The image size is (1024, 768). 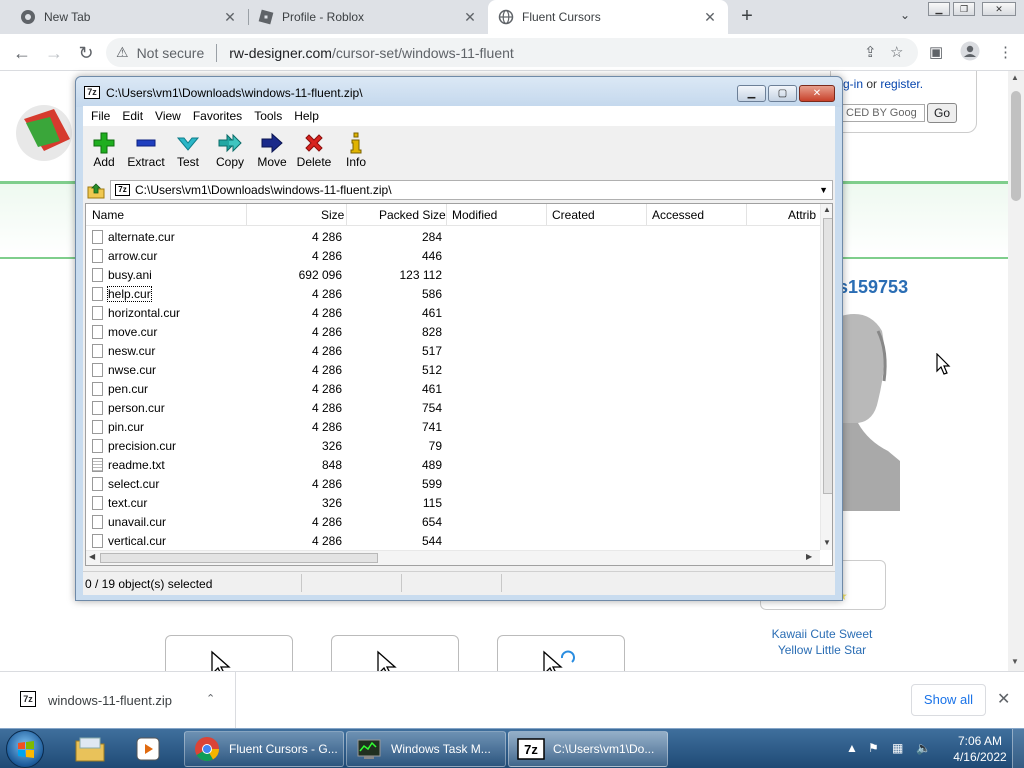 I want to click on move-button: Move, so click(x=272, y=153).